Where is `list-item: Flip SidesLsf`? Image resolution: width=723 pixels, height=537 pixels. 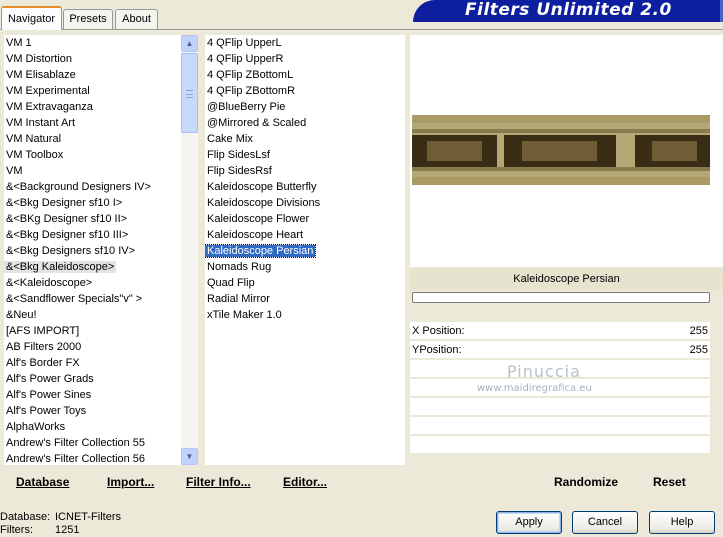
list-item: Flip SidesLsf is located at coordinates (238, 155).